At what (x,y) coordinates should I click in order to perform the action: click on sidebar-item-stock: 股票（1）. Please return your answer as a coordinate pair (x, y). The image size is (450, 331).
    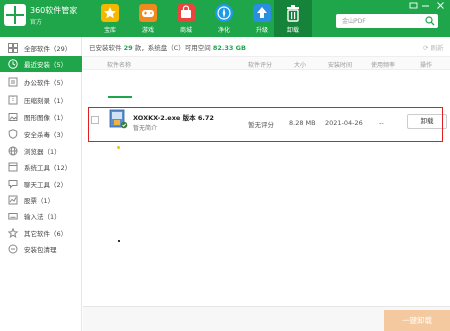
    Looking at the image, I should click on (41, 200).